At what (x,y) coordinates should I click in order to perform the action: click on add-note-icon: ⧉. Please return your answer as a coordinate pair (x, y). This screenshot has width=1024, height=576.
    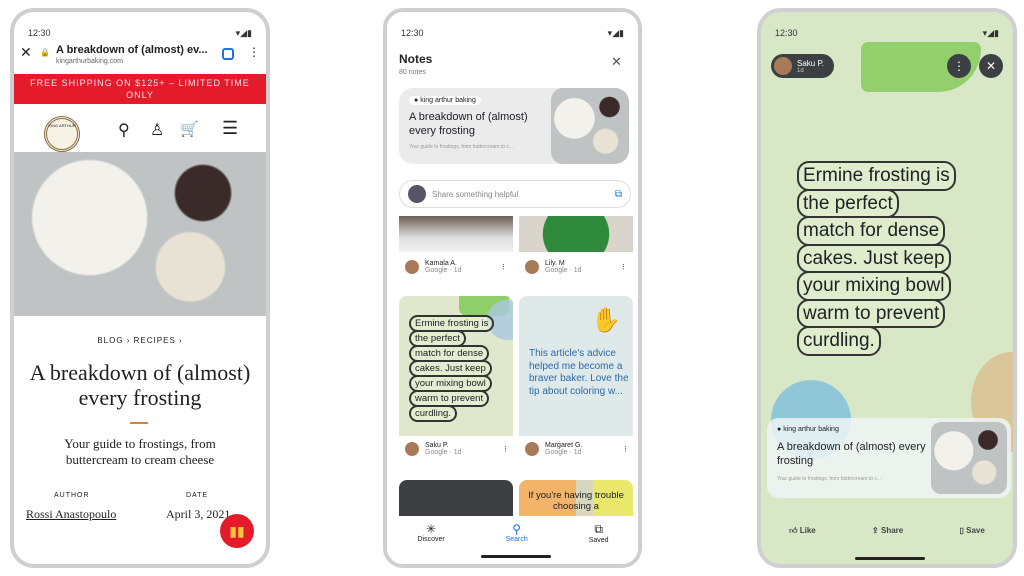
    Looking at the image, I should click on (618, 194).